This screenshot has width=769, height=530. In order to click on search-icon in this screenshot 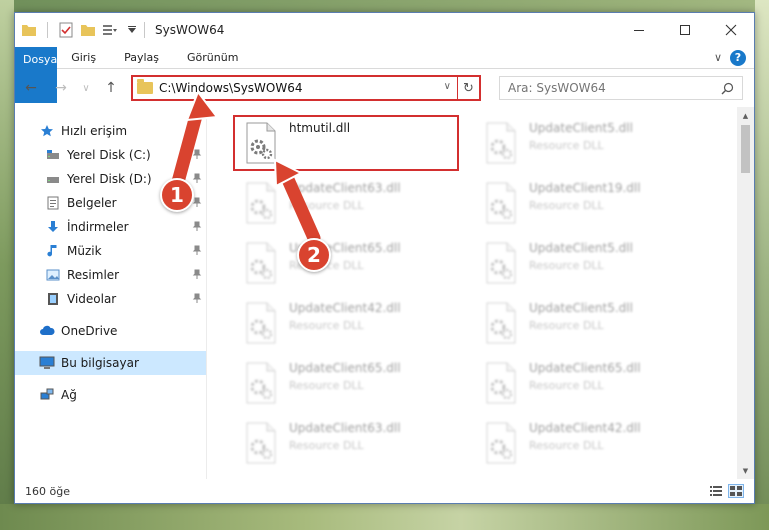, I will do `click(727, 88)`.